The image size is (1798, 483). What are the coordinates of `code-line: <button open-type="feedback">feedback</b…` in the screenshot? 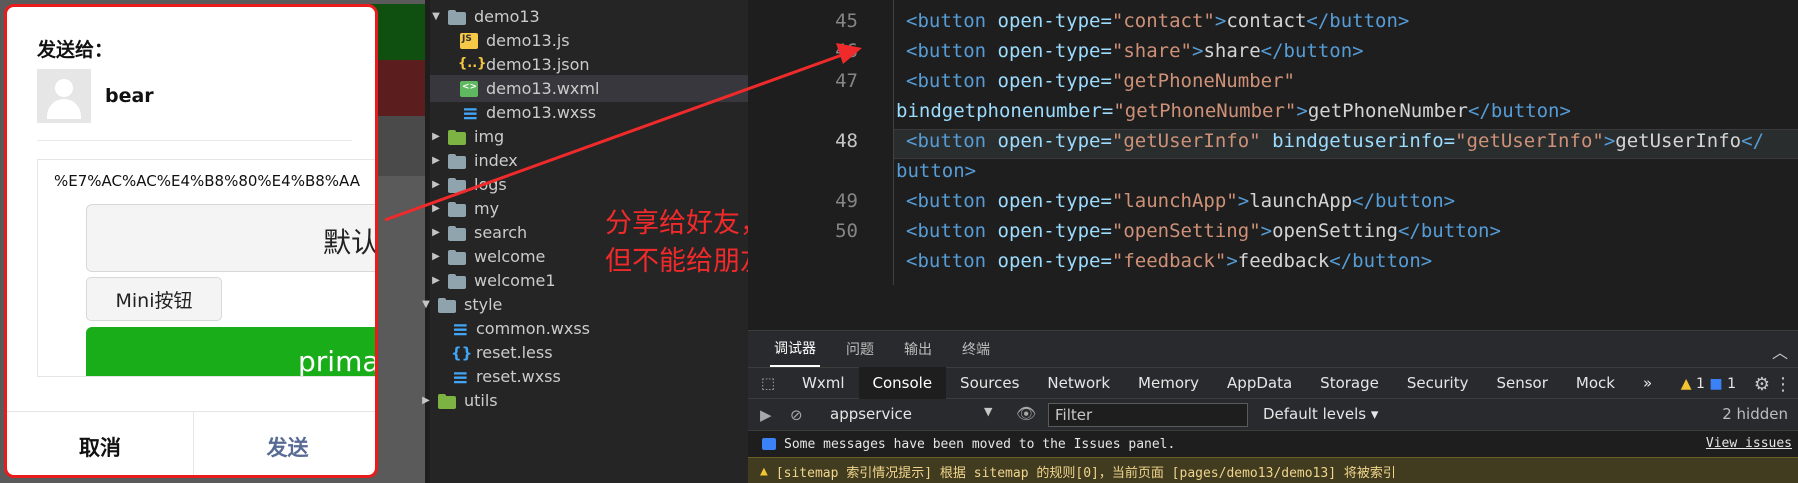 It's located at (1169, 261).